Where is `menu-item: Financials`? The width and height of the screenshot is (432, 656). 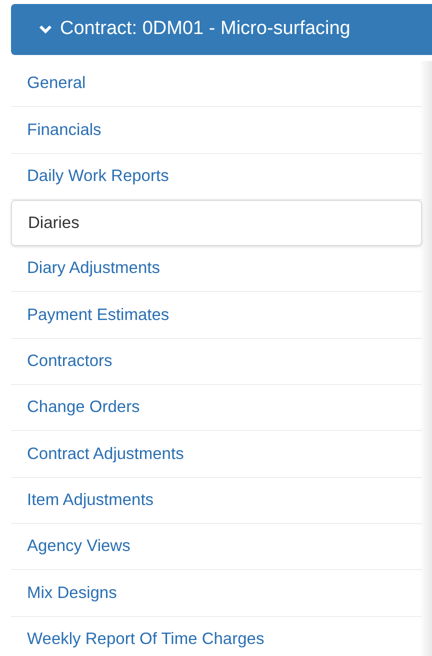
menu-item: Financials is located at coordinates (216, 130).